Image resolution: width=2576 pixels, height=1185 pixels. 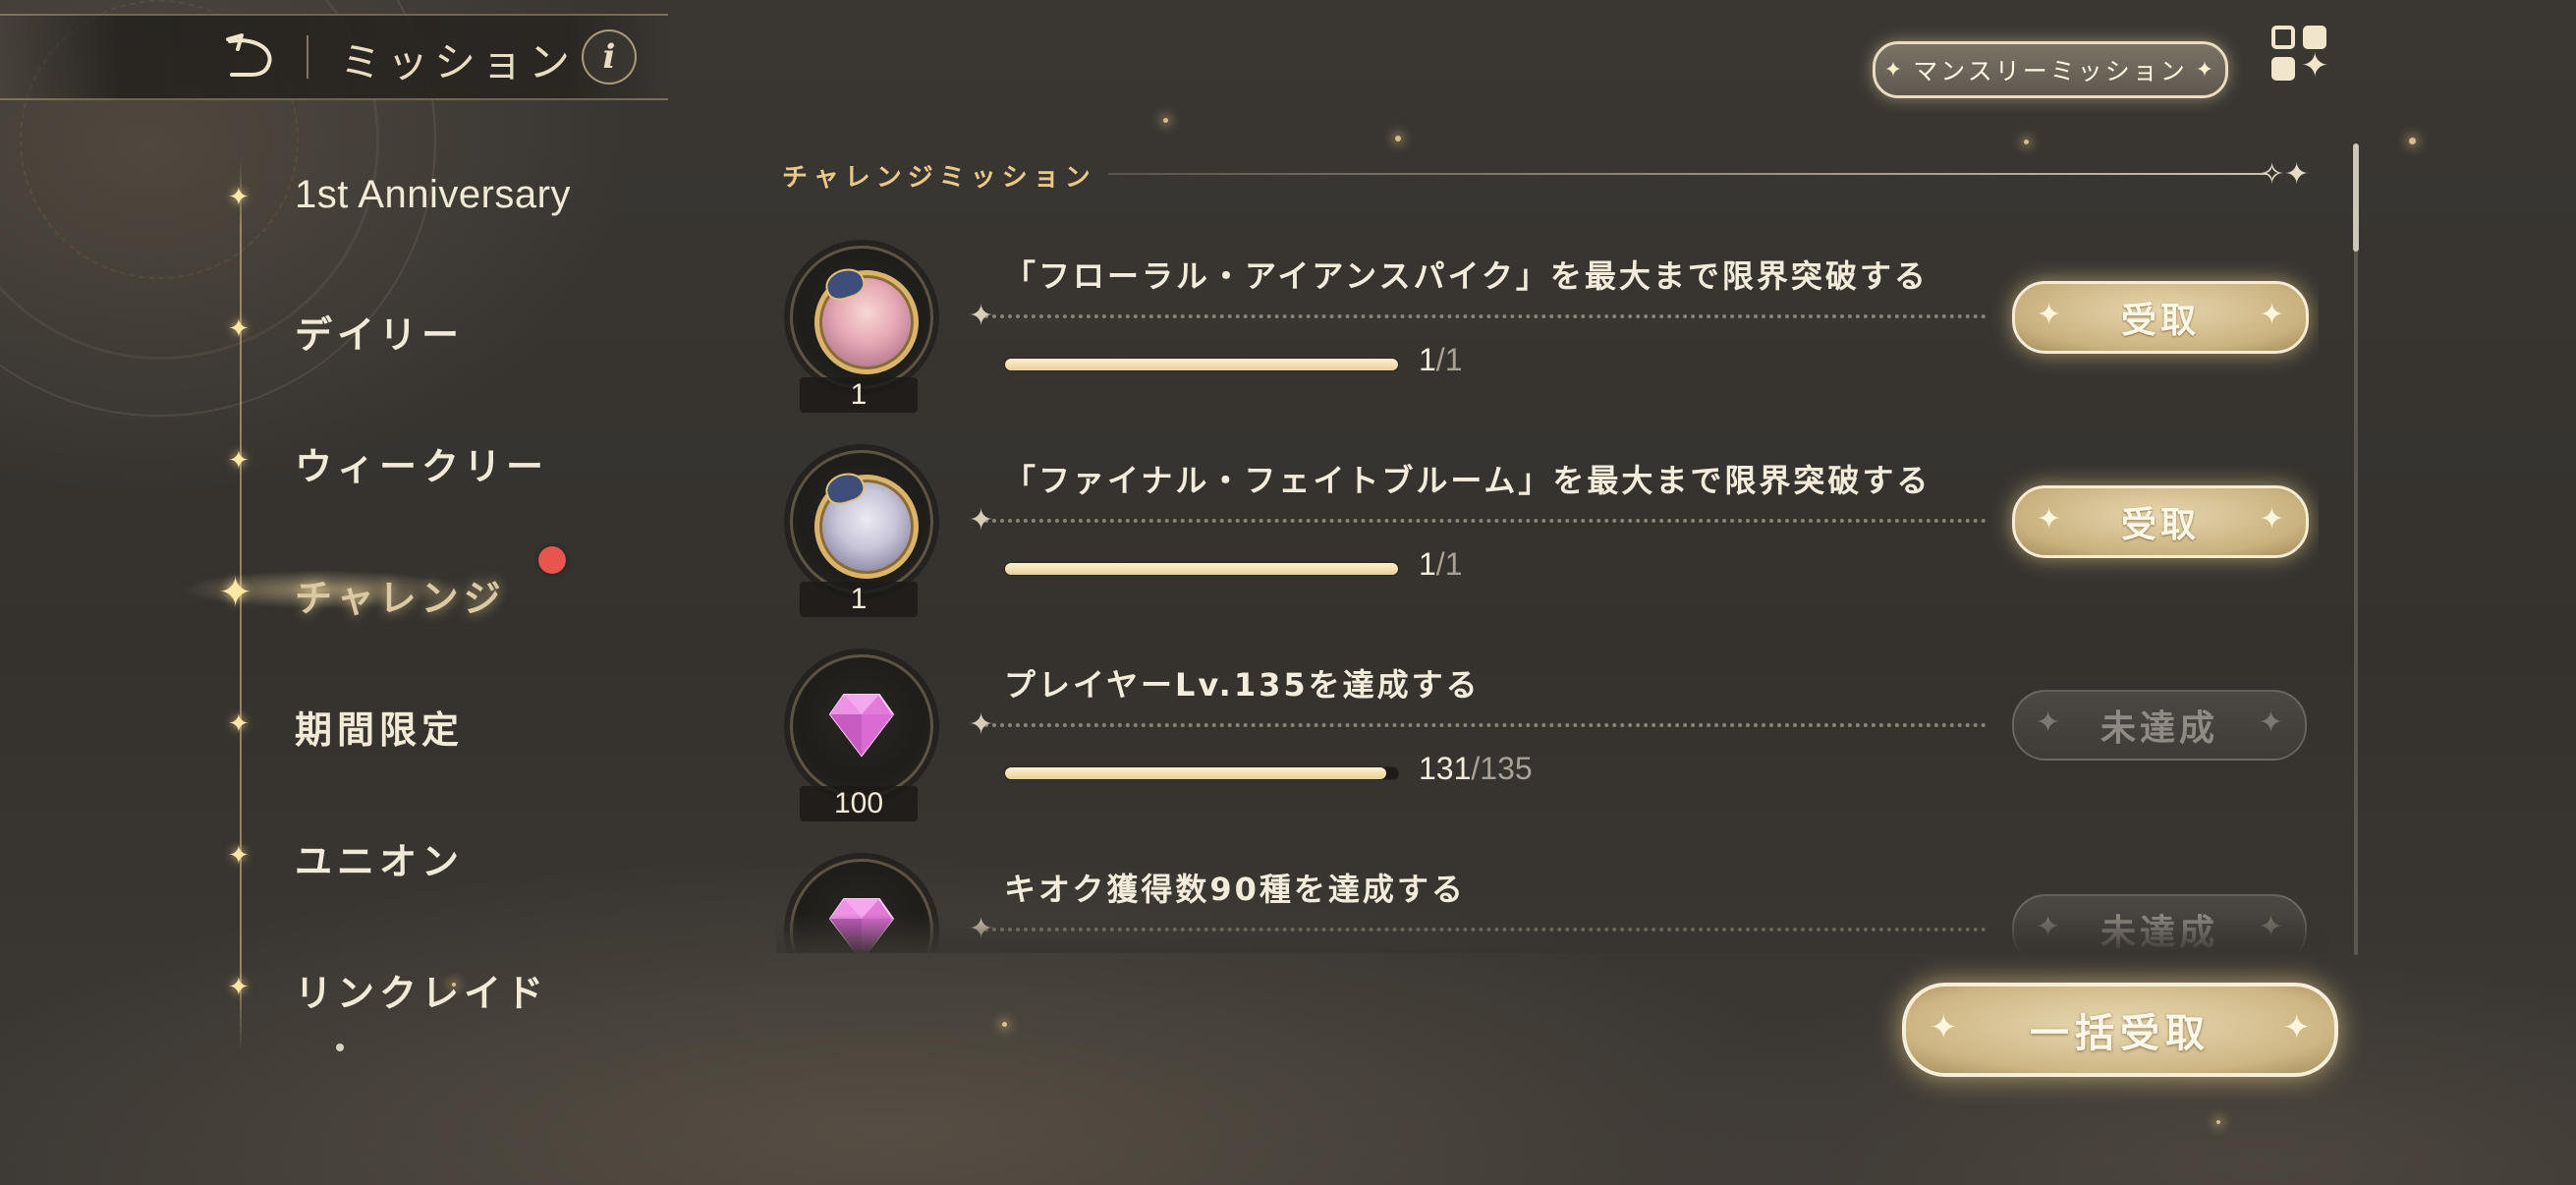 I want to click on sidebar-item-challenge: ✦ チャレンジ, so click(x=411, y=591).